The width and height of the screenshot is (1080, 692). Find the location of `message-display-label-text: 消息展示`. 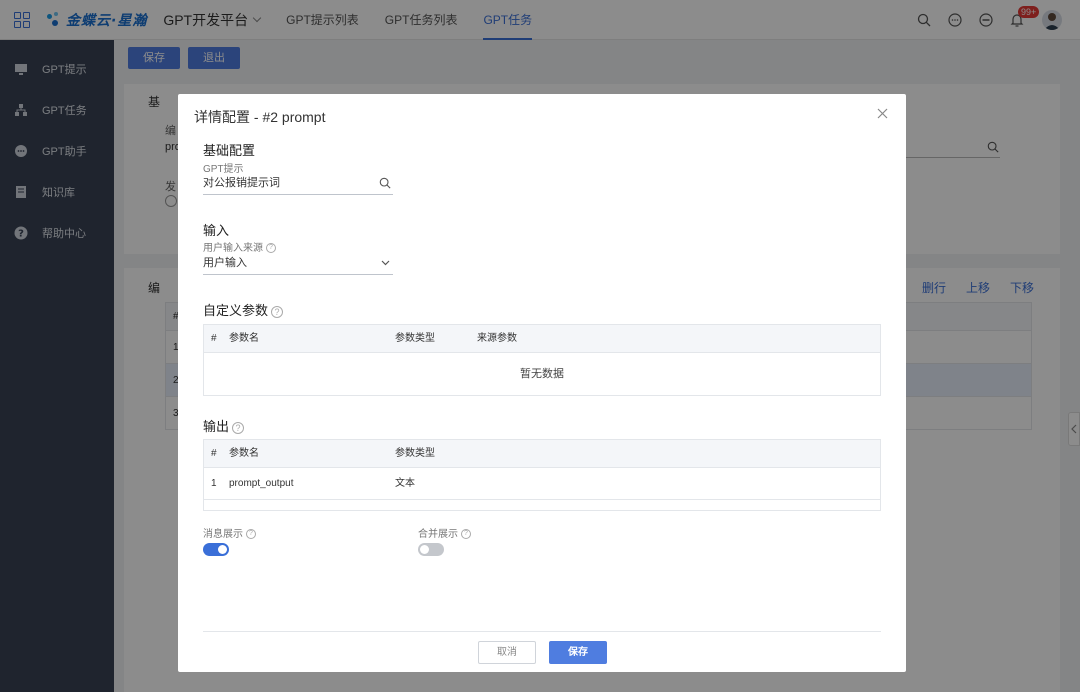

message-display-label-text: 消息展示 is located at coordinates (223, 534).